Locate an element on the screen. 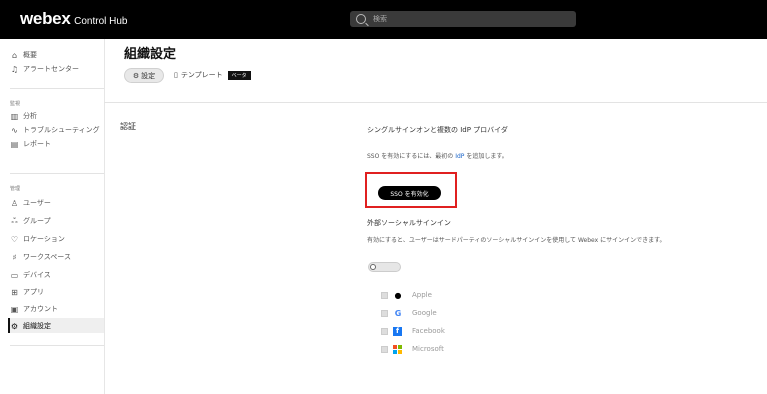  location-icon: ♡ is located at coordinates (14, 239).